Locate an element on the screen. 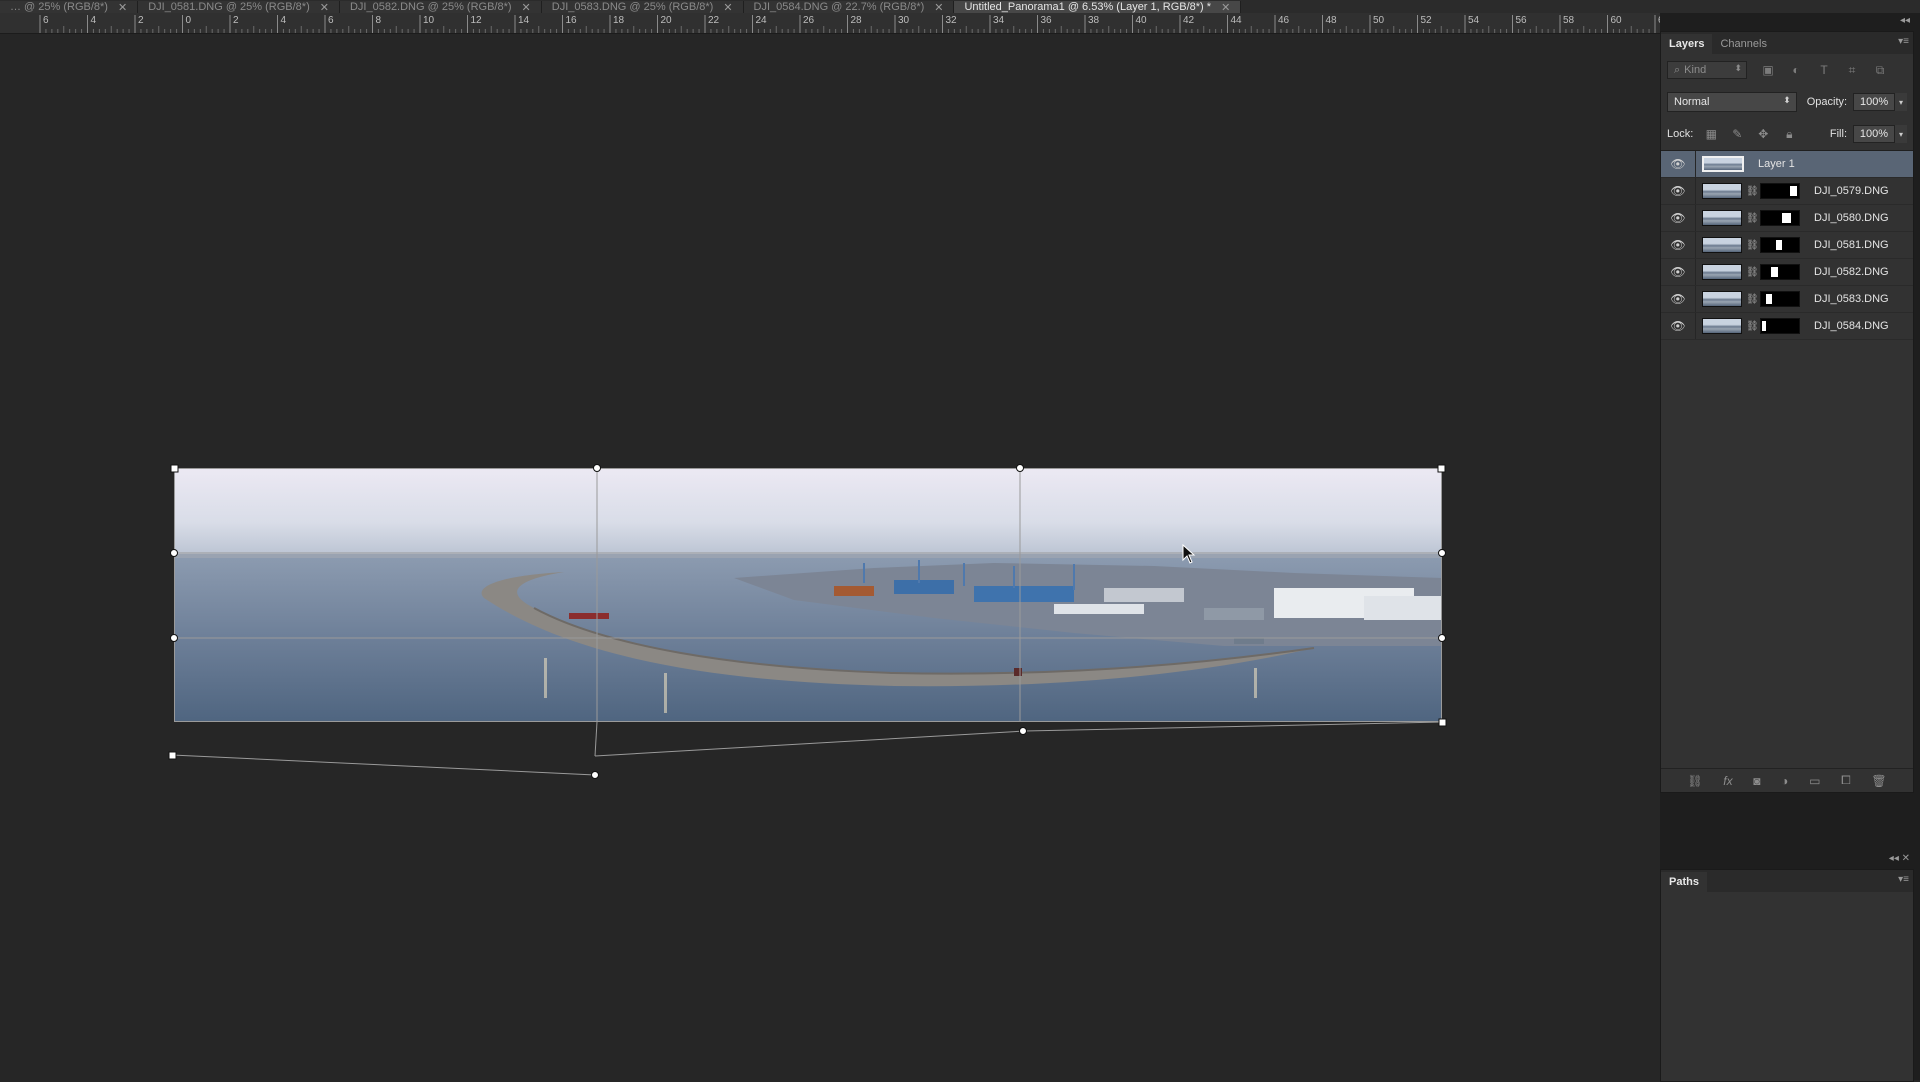 This screenshot has height=1082, width=1920. type-filter-icon: T is located at coordinates (1824, 70).